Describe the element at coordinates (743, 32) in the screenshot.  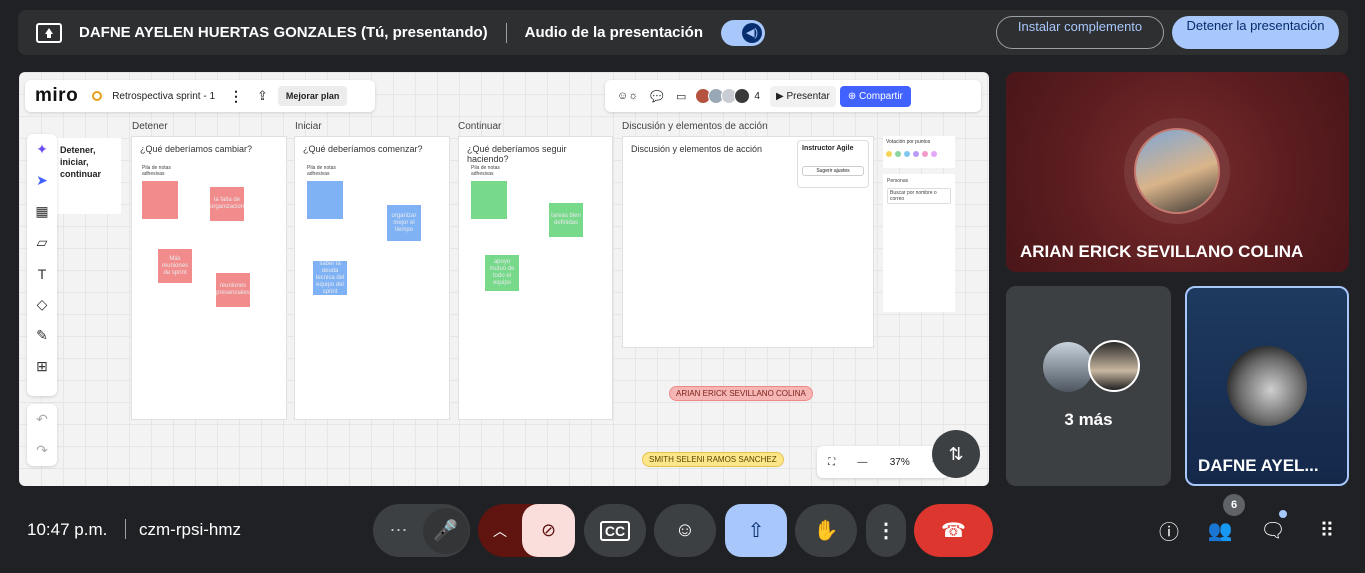
I see `audio-toggle: ◀)` at that location.